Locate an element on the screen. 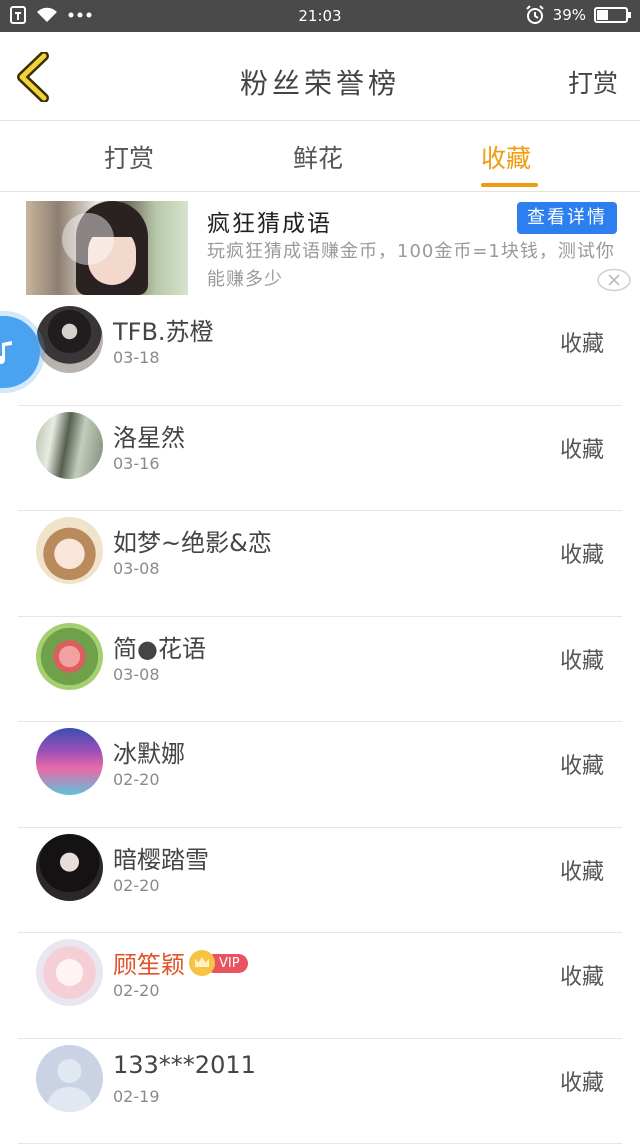 The height and width of the screenshot is (1144, 640). tab-bar: 打赏 鲜花 收藏 is located at coordinates (320, 156).